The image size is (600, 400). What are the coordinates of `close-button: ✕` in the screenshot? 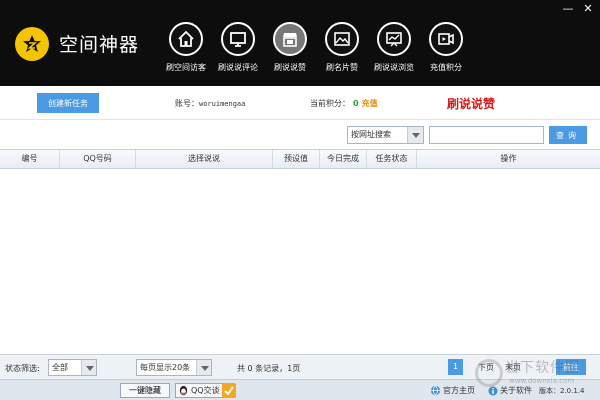 It's located at (588, 9).